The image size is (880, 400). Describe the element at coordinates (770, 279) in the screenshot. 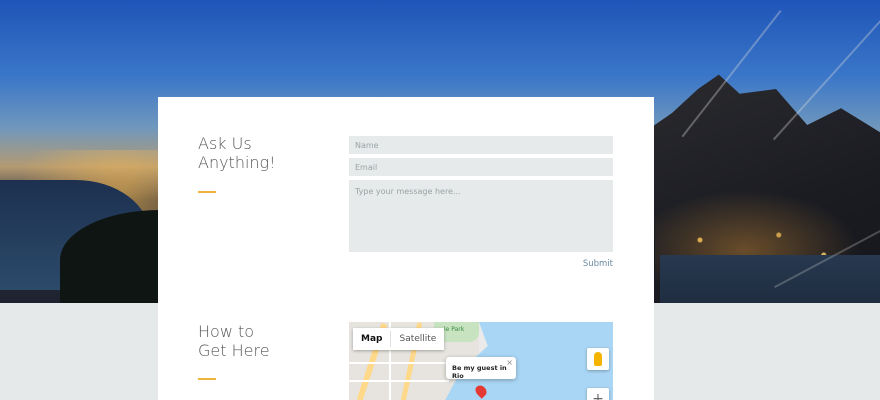

I see `lagoon-water` at that location.